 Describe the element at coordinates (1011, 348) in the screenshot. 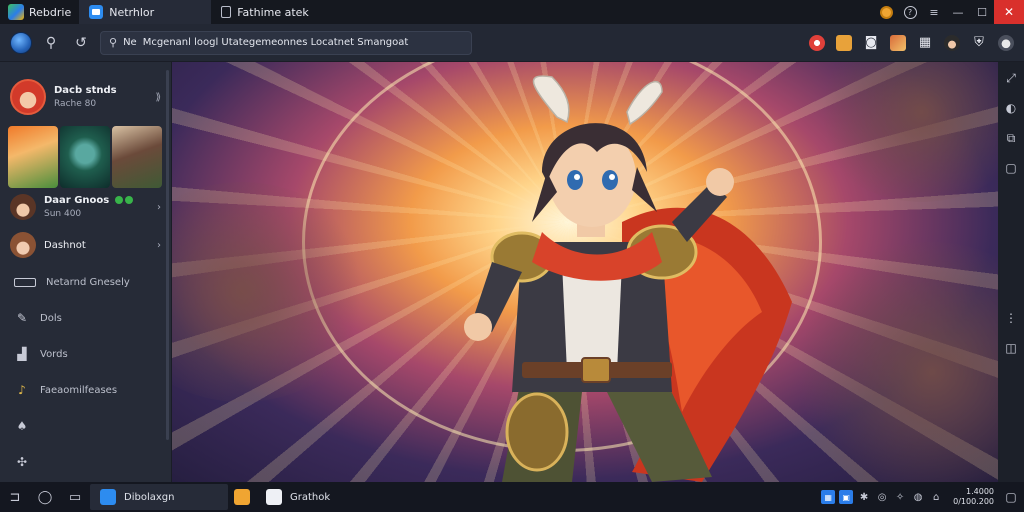

I see `layers-button: ◫` at that location.